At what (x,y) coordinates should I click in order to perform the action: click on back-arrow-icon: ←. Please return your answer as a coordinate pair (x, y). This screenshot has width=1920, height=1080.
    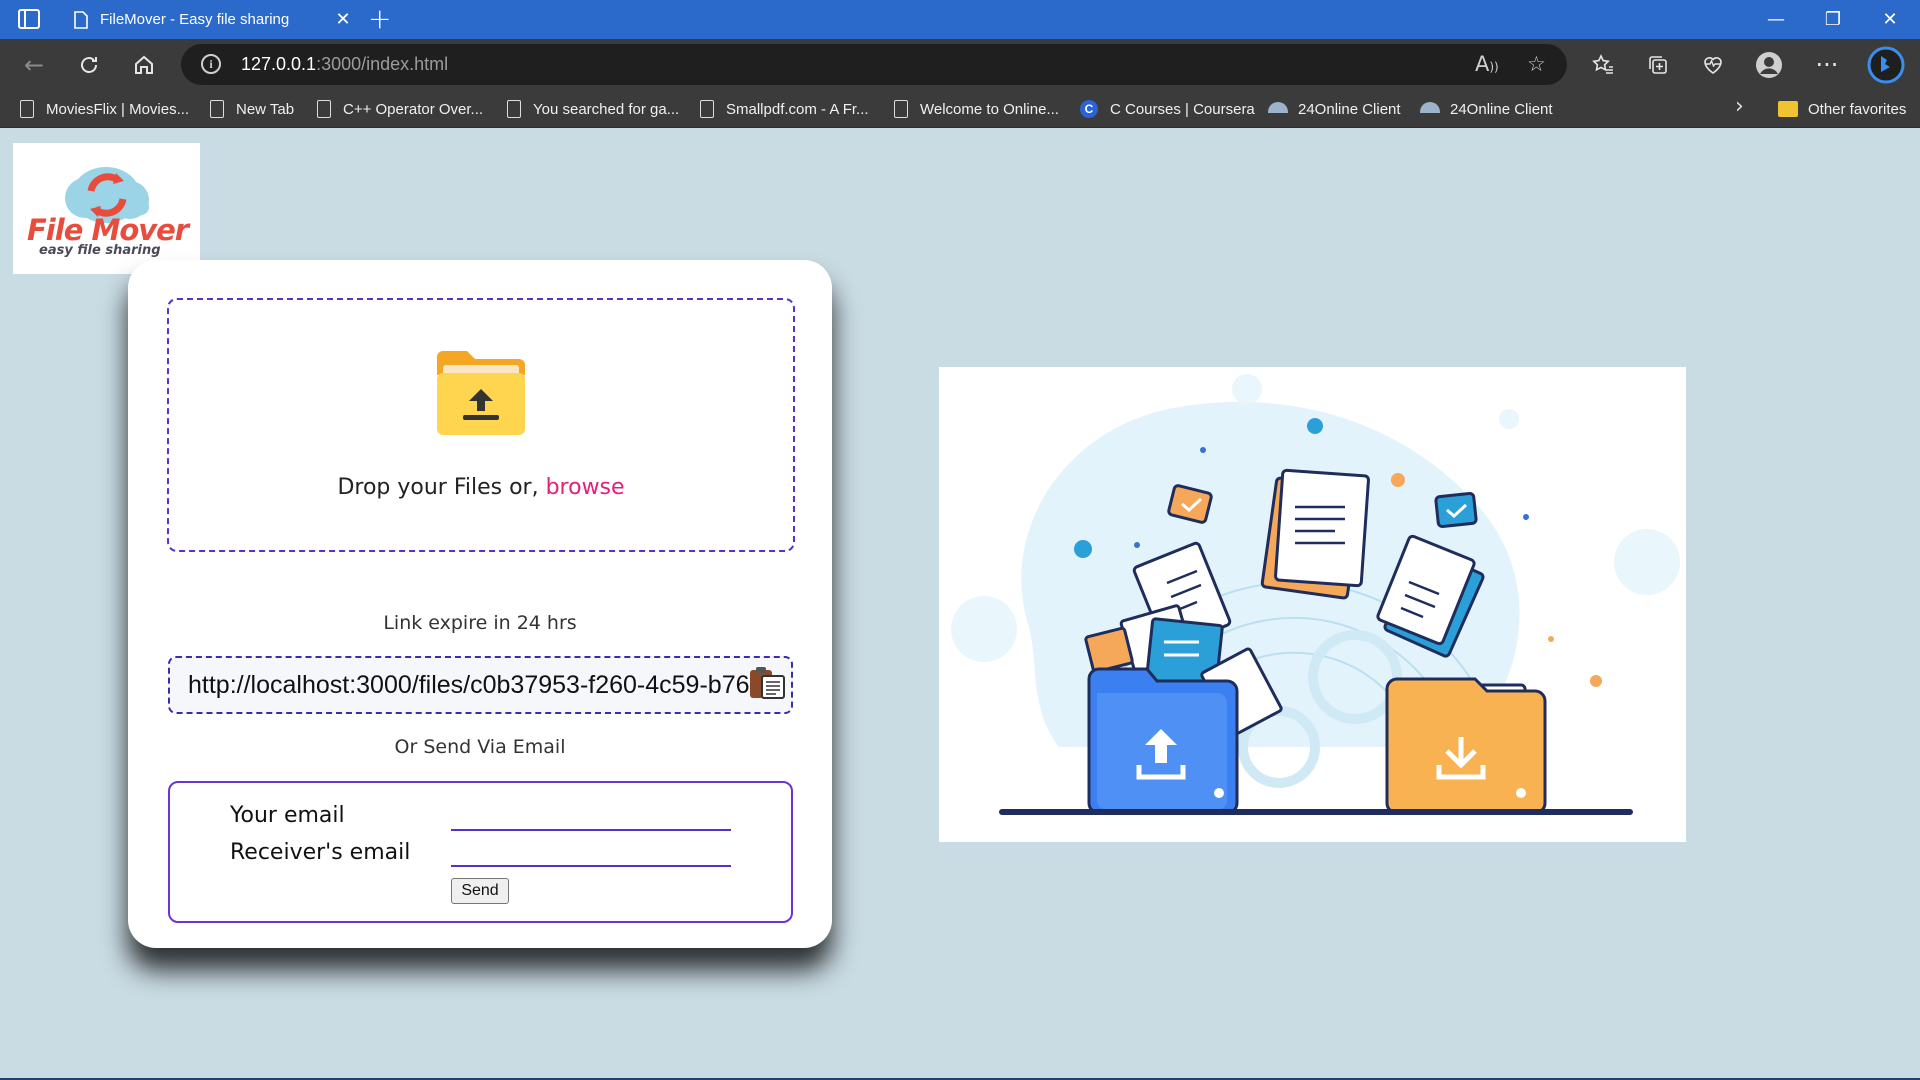
    Looking at the image, I should click on (34, 65).